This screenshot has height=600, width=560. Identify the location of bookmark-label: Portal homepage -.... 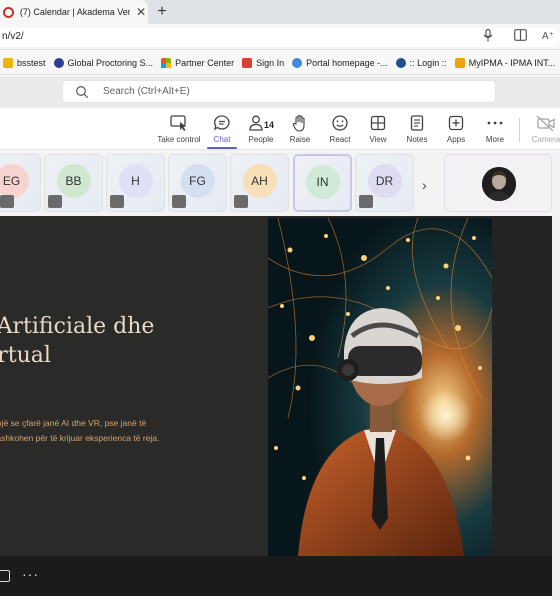
(347, 62).